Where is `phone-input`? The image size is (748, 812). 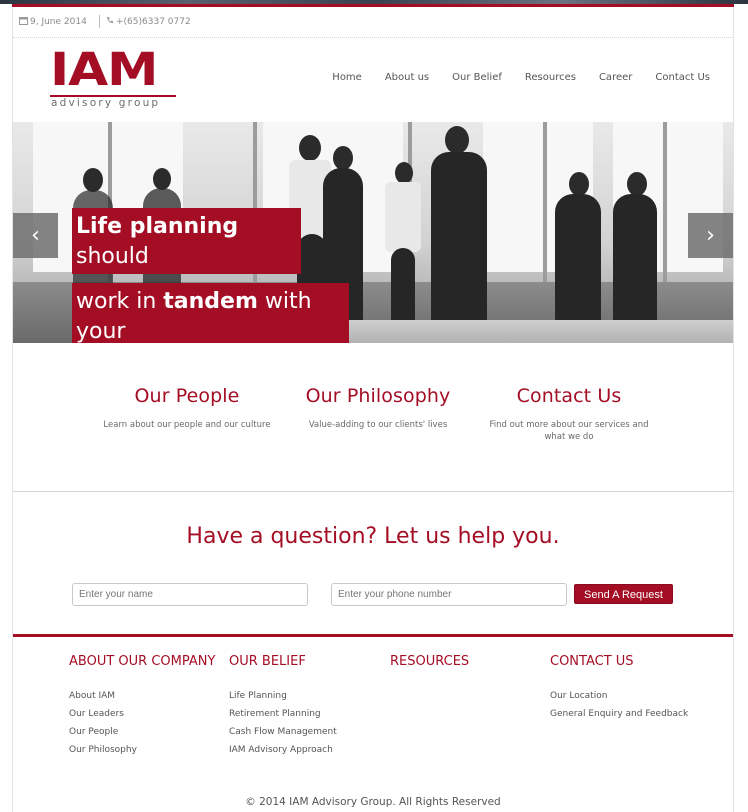 phone-input is located at coordinates (449, 594).